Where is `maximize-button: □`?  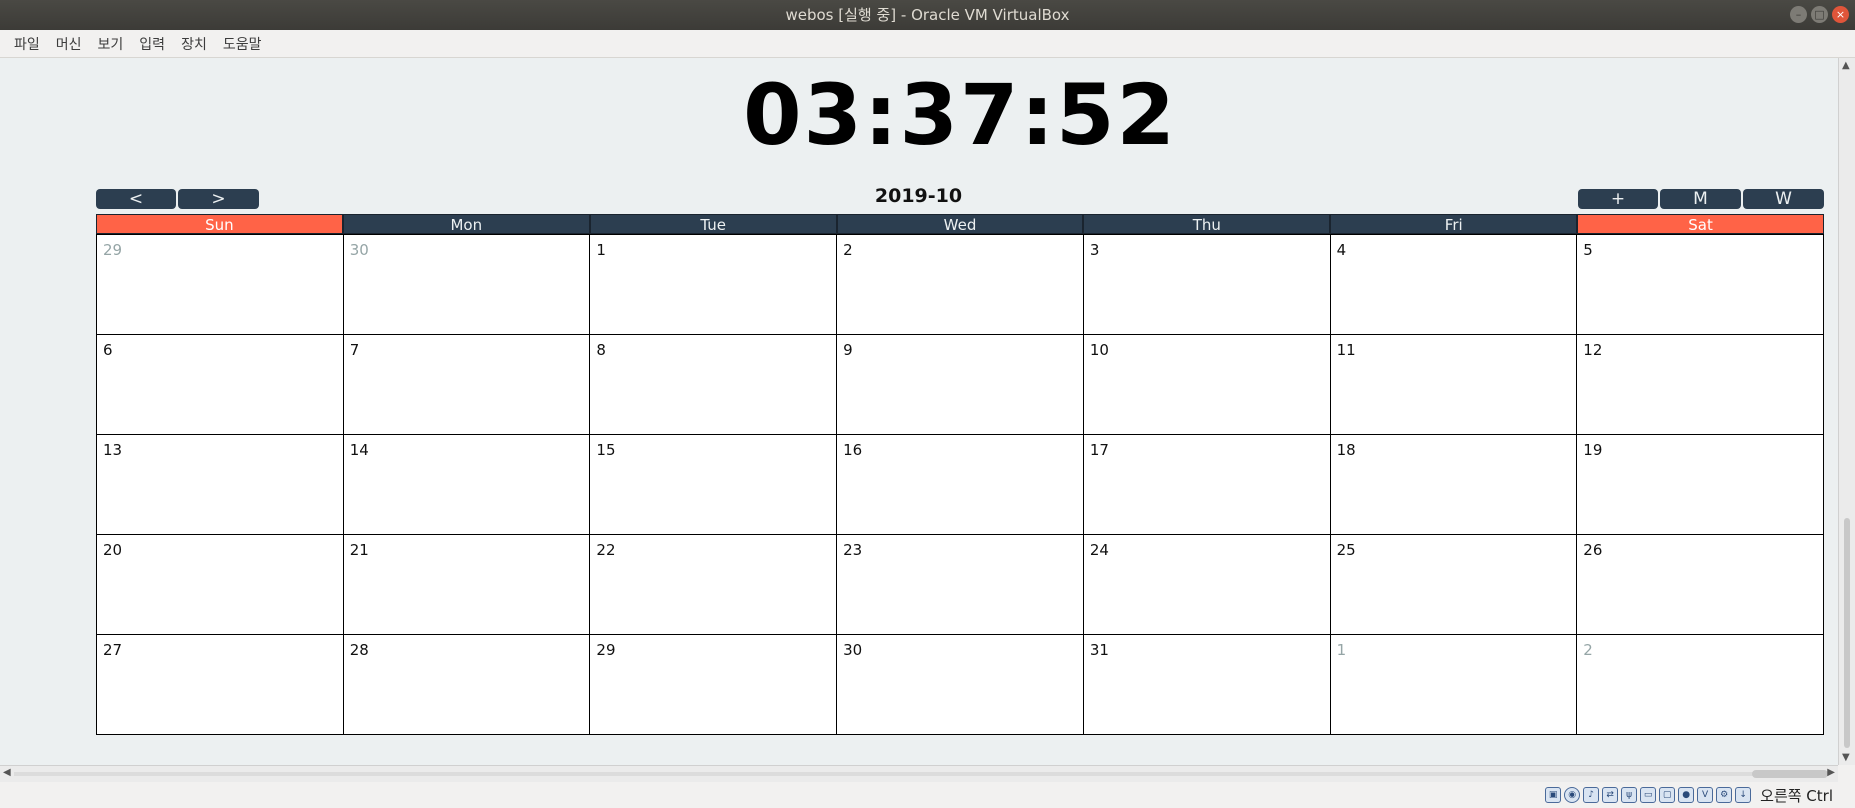 maximize-button: □ is located at coordinates (1819, 14).